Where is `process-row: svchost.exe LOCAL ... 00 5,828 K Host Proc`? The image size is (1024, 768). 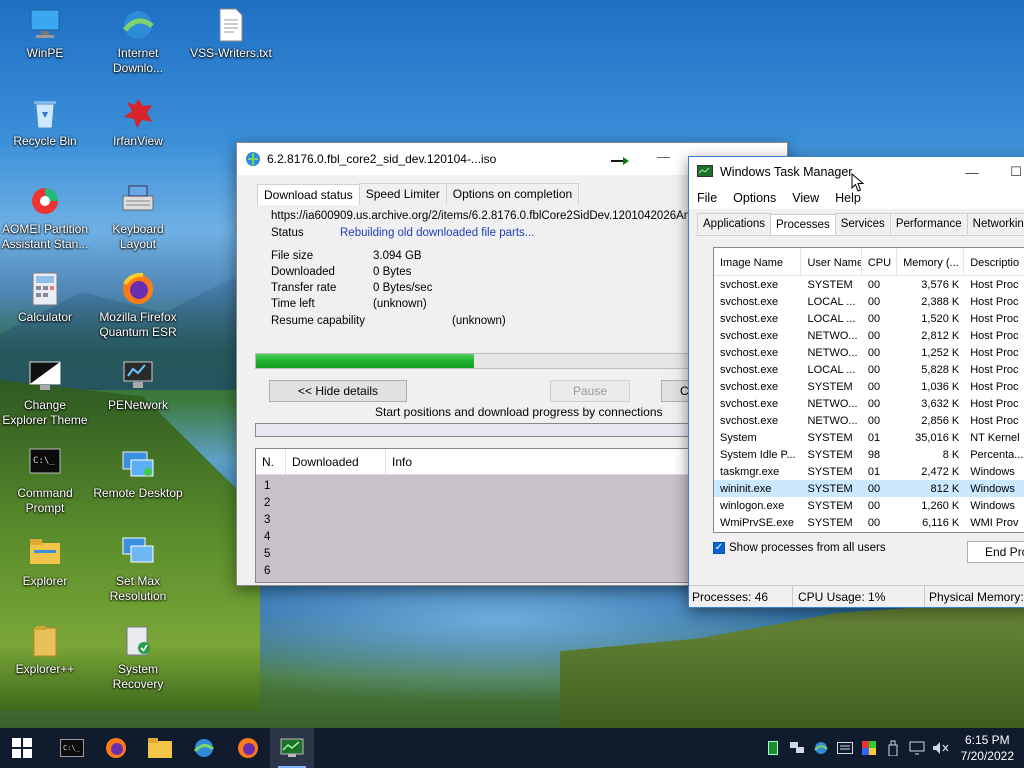 process-row: svchost.exe LOCAL ... 00 5,828 K Host Proc is located at coordinates (869, 369).